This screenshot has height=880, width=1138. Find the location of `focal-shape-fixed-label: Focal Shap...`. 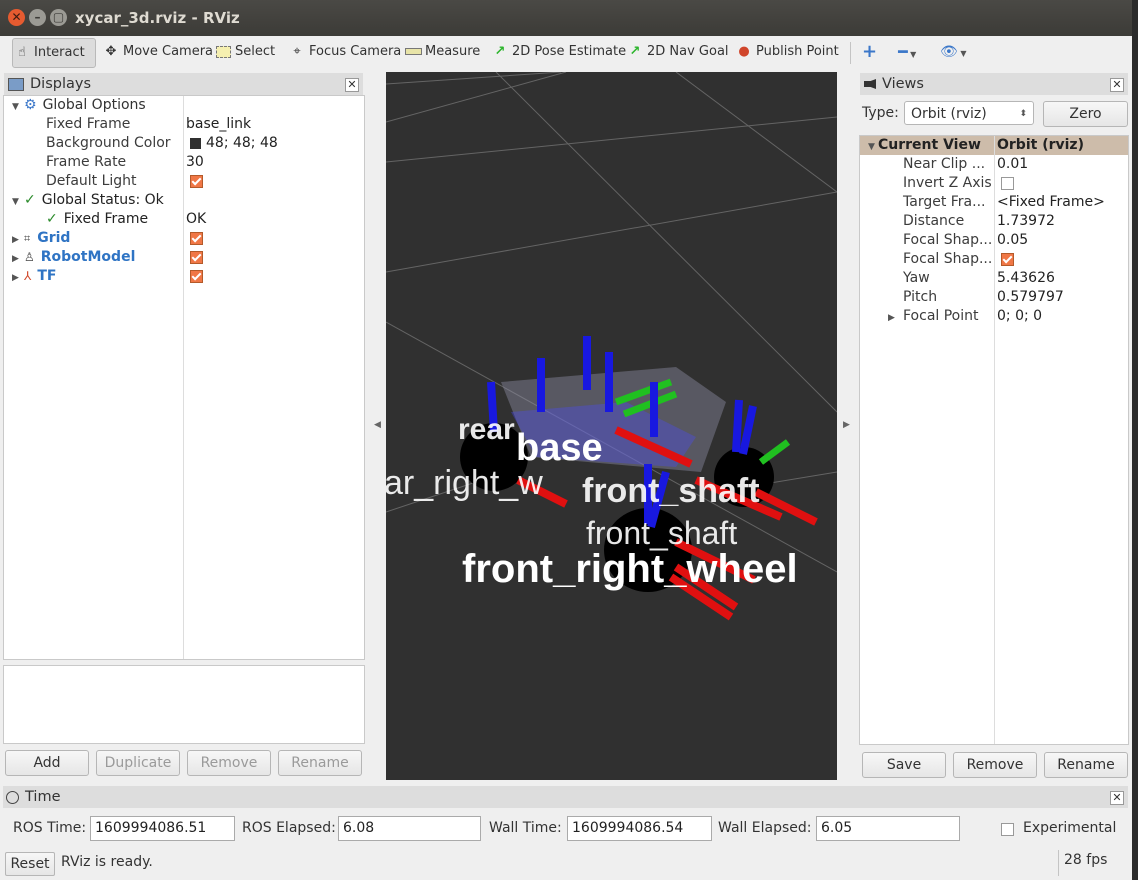

focal-shape-fixed-label: Focal Shap... is located at coordinates (948, 259).